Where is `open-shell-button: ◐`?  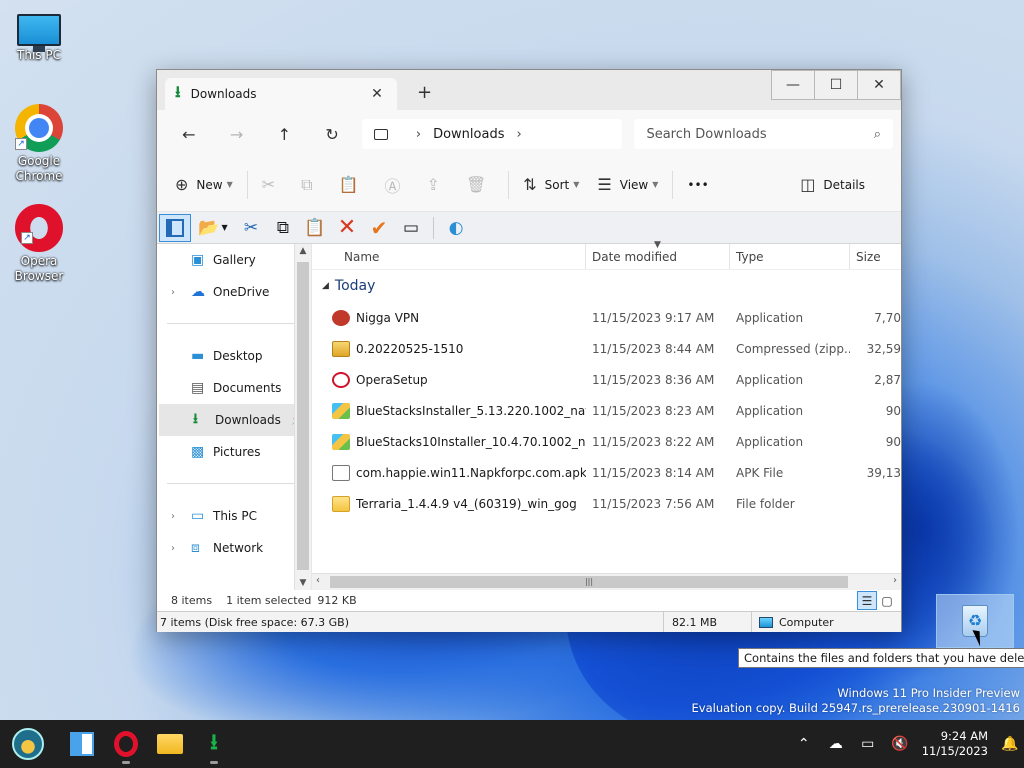 open-shell-button: ◐ is located at coordinates (456, 228).